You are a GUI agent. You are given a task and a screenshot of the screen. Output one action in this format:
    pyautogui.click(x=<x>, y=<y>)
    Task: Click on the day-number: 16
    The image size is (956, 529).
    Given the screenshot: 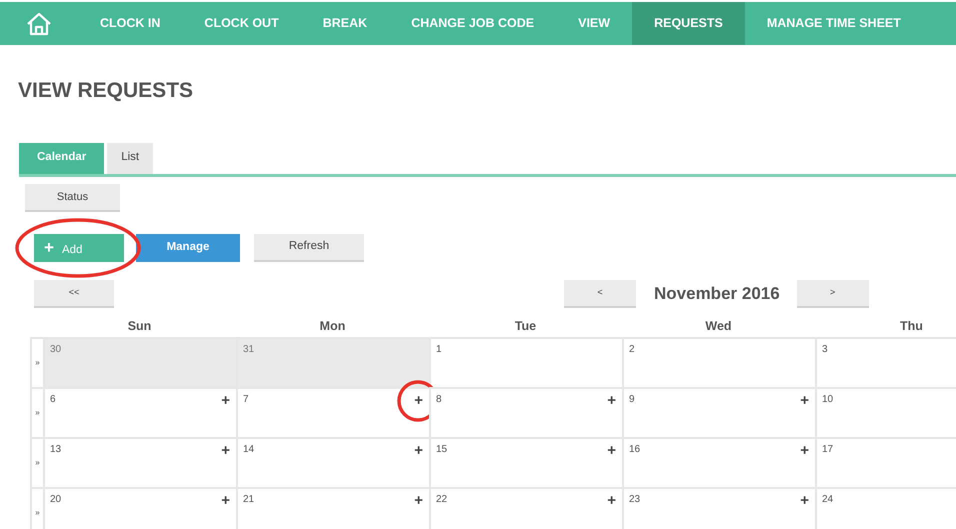 What is the action you would take?
    pyautogui.click(x=634, y=449)
    